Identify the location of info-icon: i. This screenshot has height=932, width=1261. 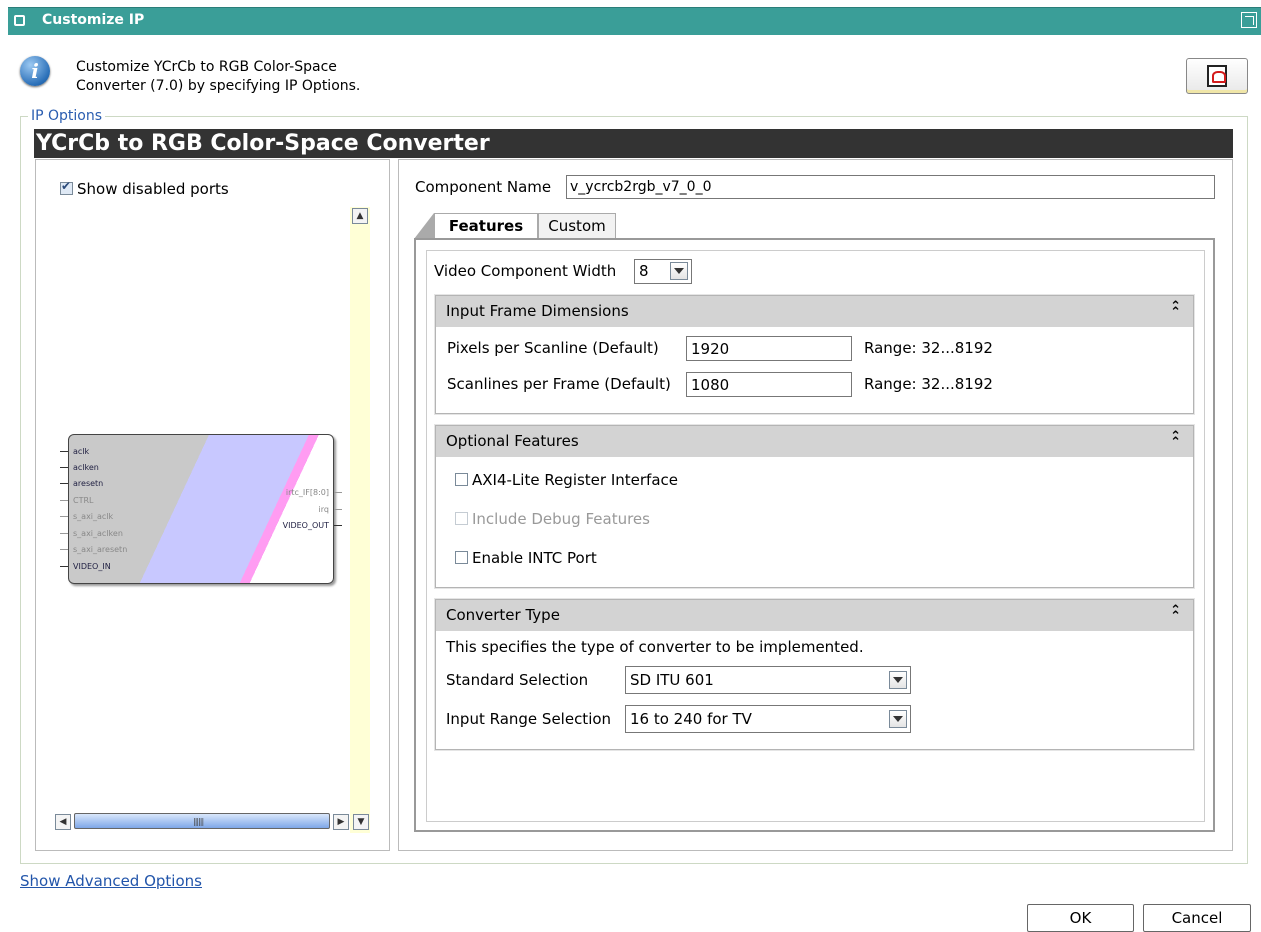
(35, 71).